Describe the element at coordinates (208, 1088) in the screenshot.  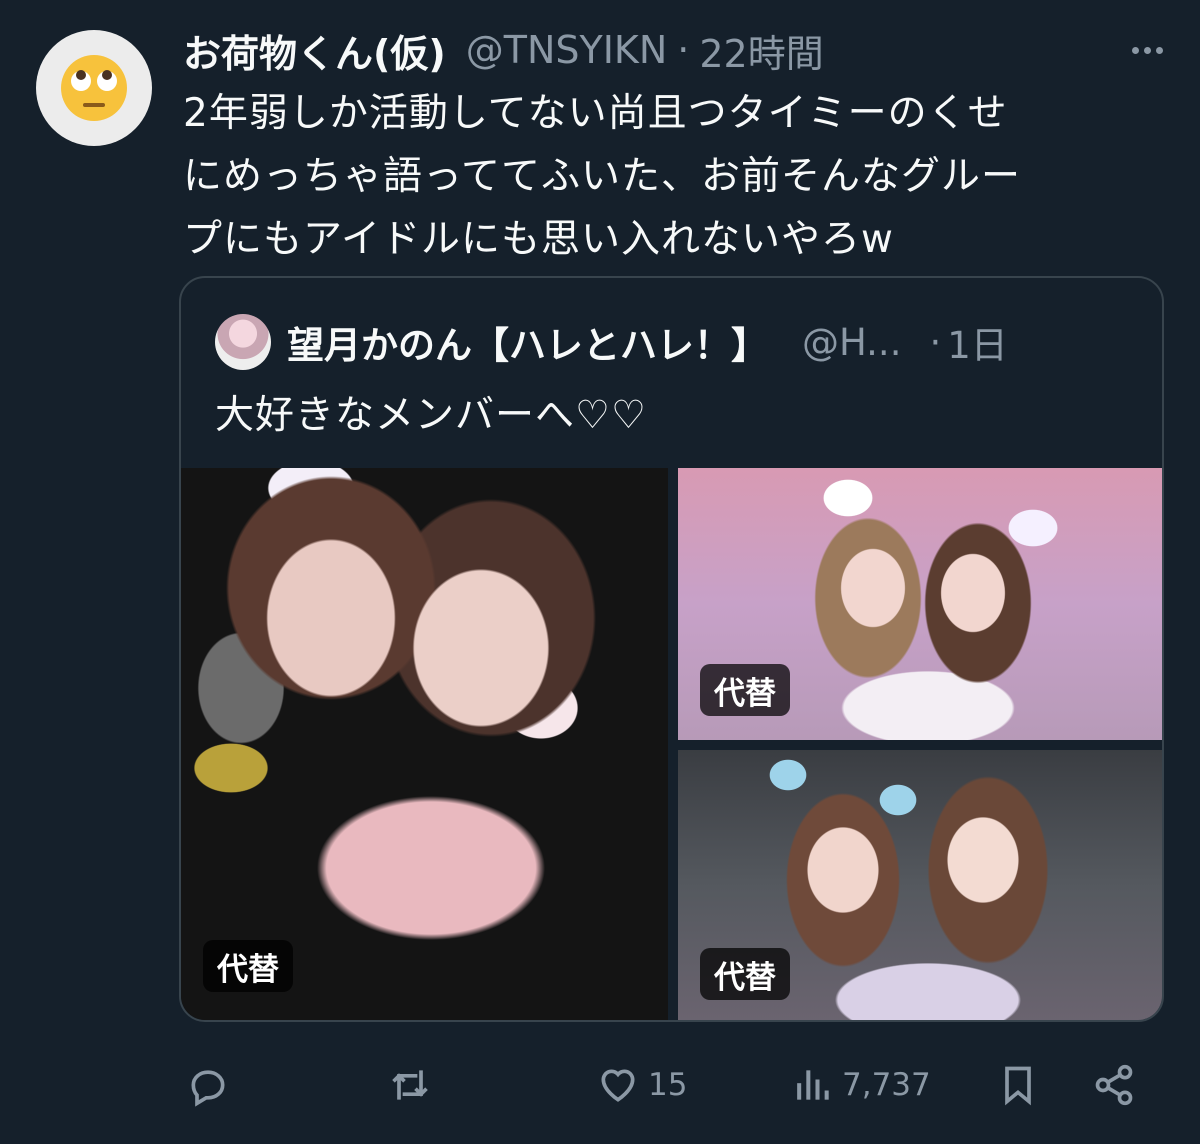
I see `reply-icon` at that location.